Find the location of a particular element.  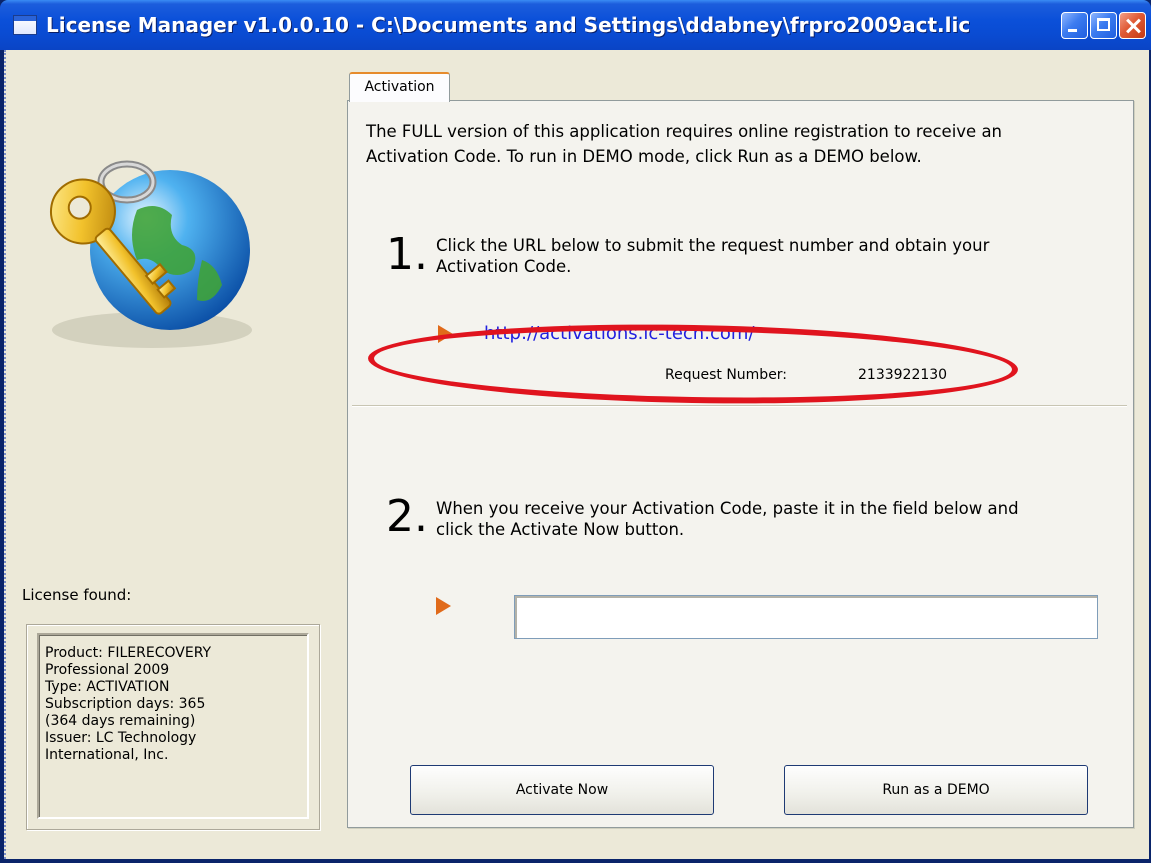

license-line: Professional 2009 is located at coordinates (107, 670).